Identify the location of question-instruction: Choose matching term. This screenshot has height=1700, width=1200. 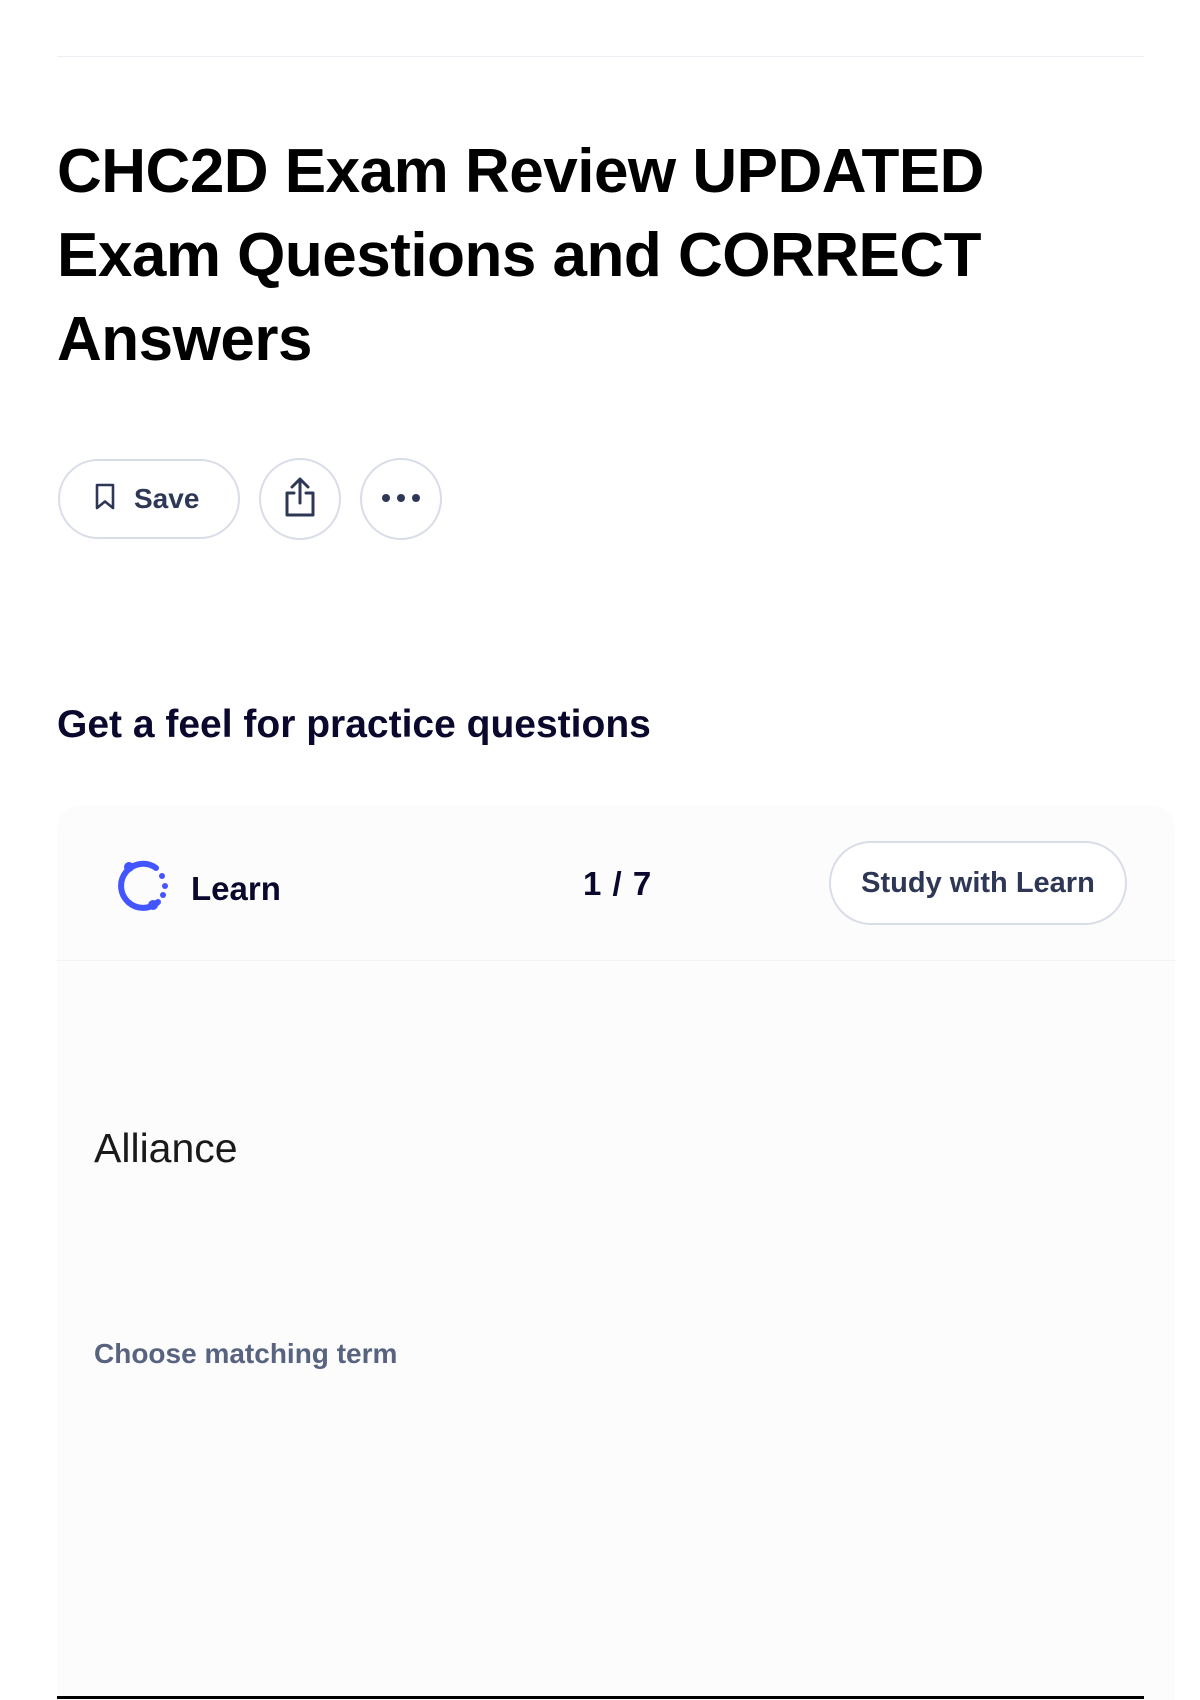
(246, 1353).